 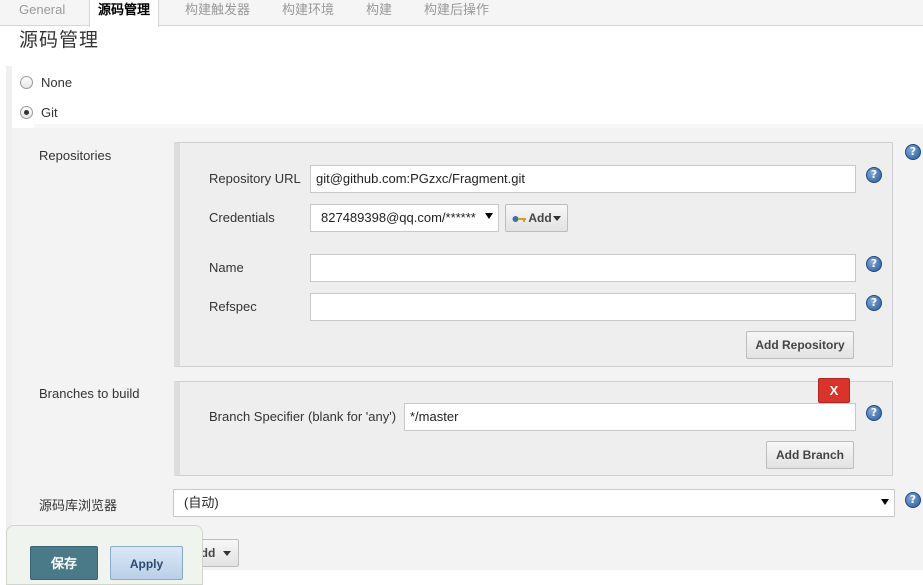 I want to click on credentials-select: 827489398@qq.com/******, so click(x=404, y=218).